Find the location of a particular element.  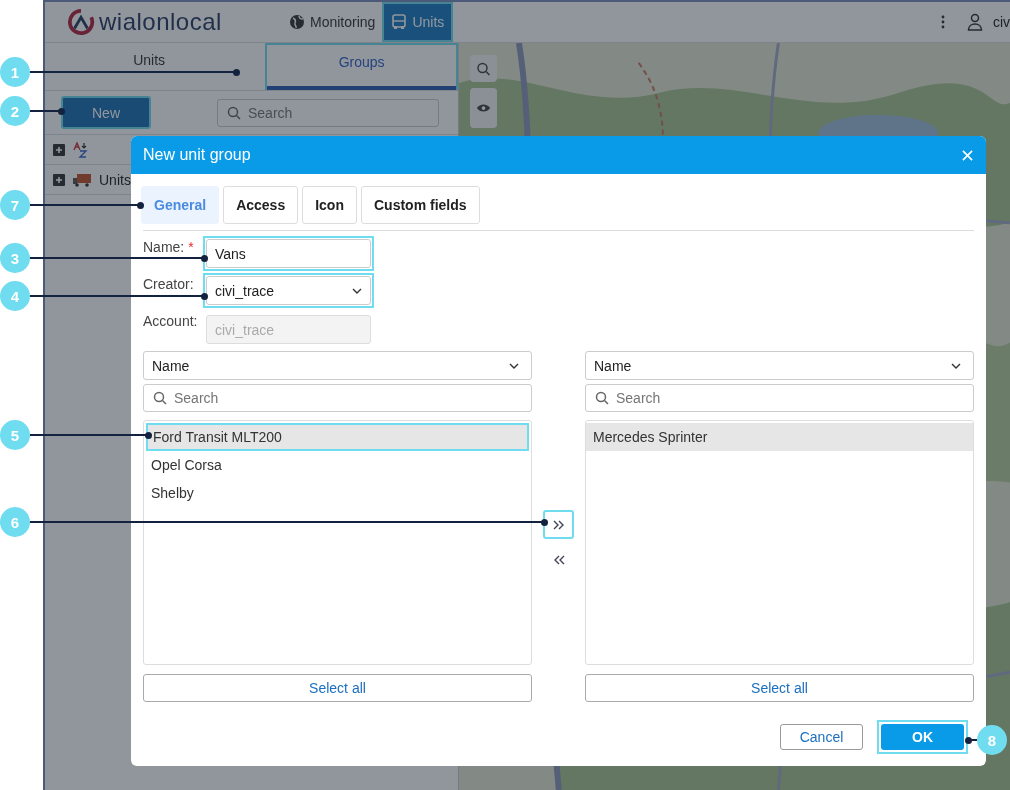

field-label: Account: is located at coordinates (170, 321).